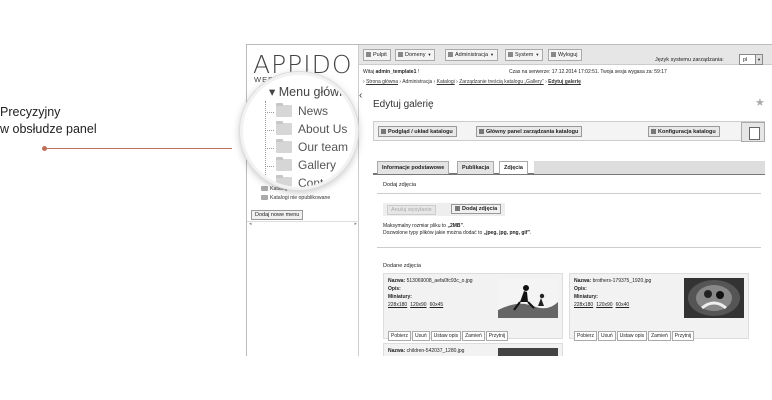  What do you see at coordinates (684, 131) in the screenshot?
I see `catalog-config-button: Konfiguracja katalogu` at bounding box center [684, 131].